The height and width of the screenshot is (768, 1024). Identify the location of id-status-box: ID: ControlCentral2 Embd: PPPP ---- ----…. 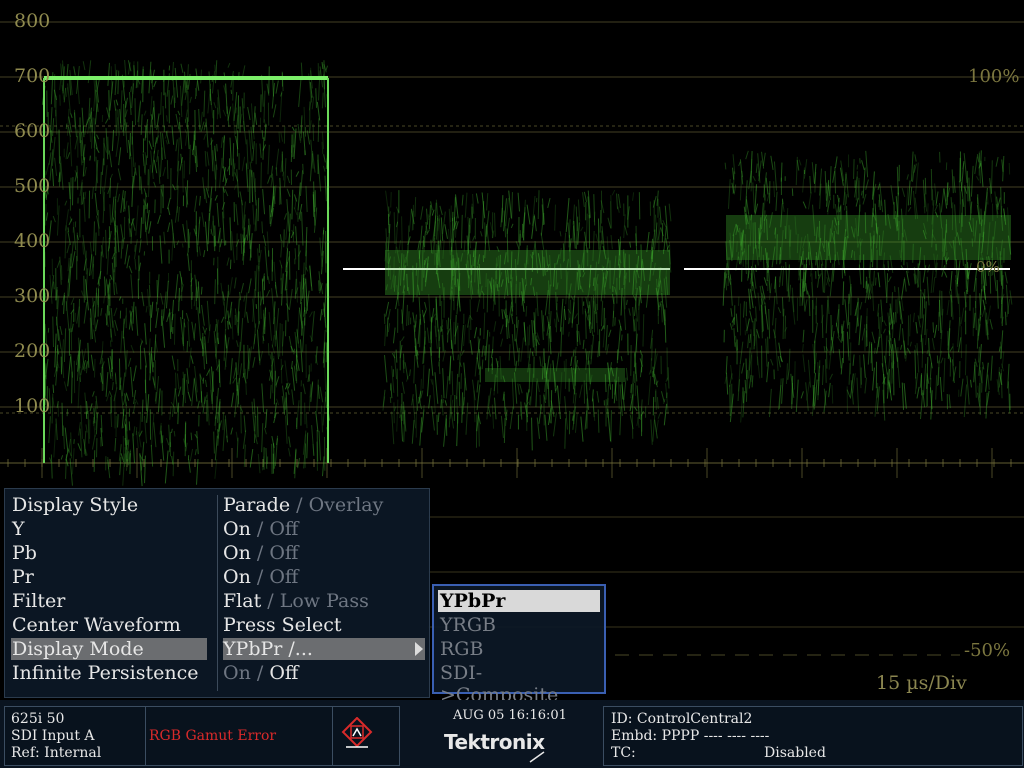
(813, 736).